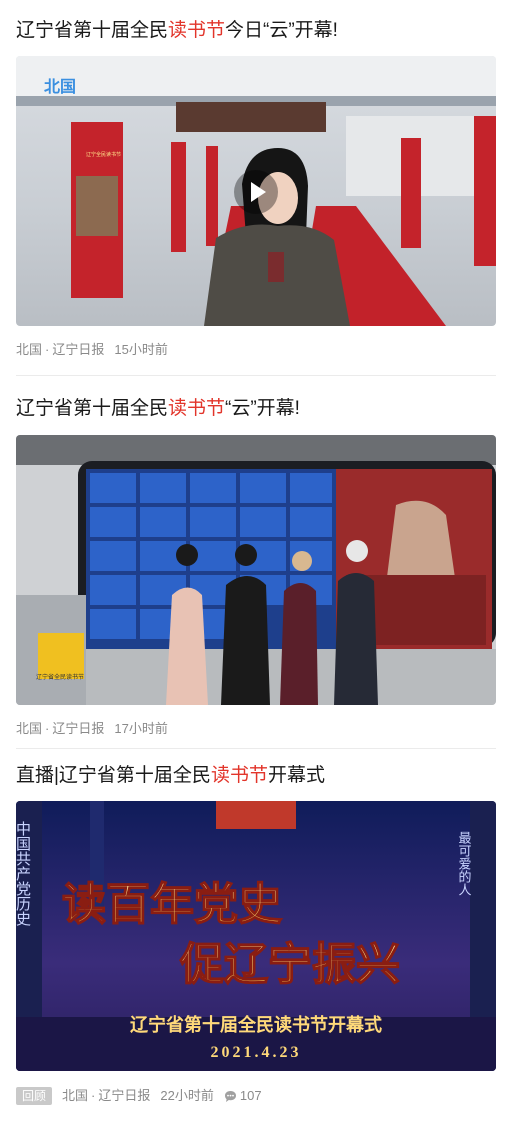  I want to click on title-text: 开幕式, so click(296, 775).